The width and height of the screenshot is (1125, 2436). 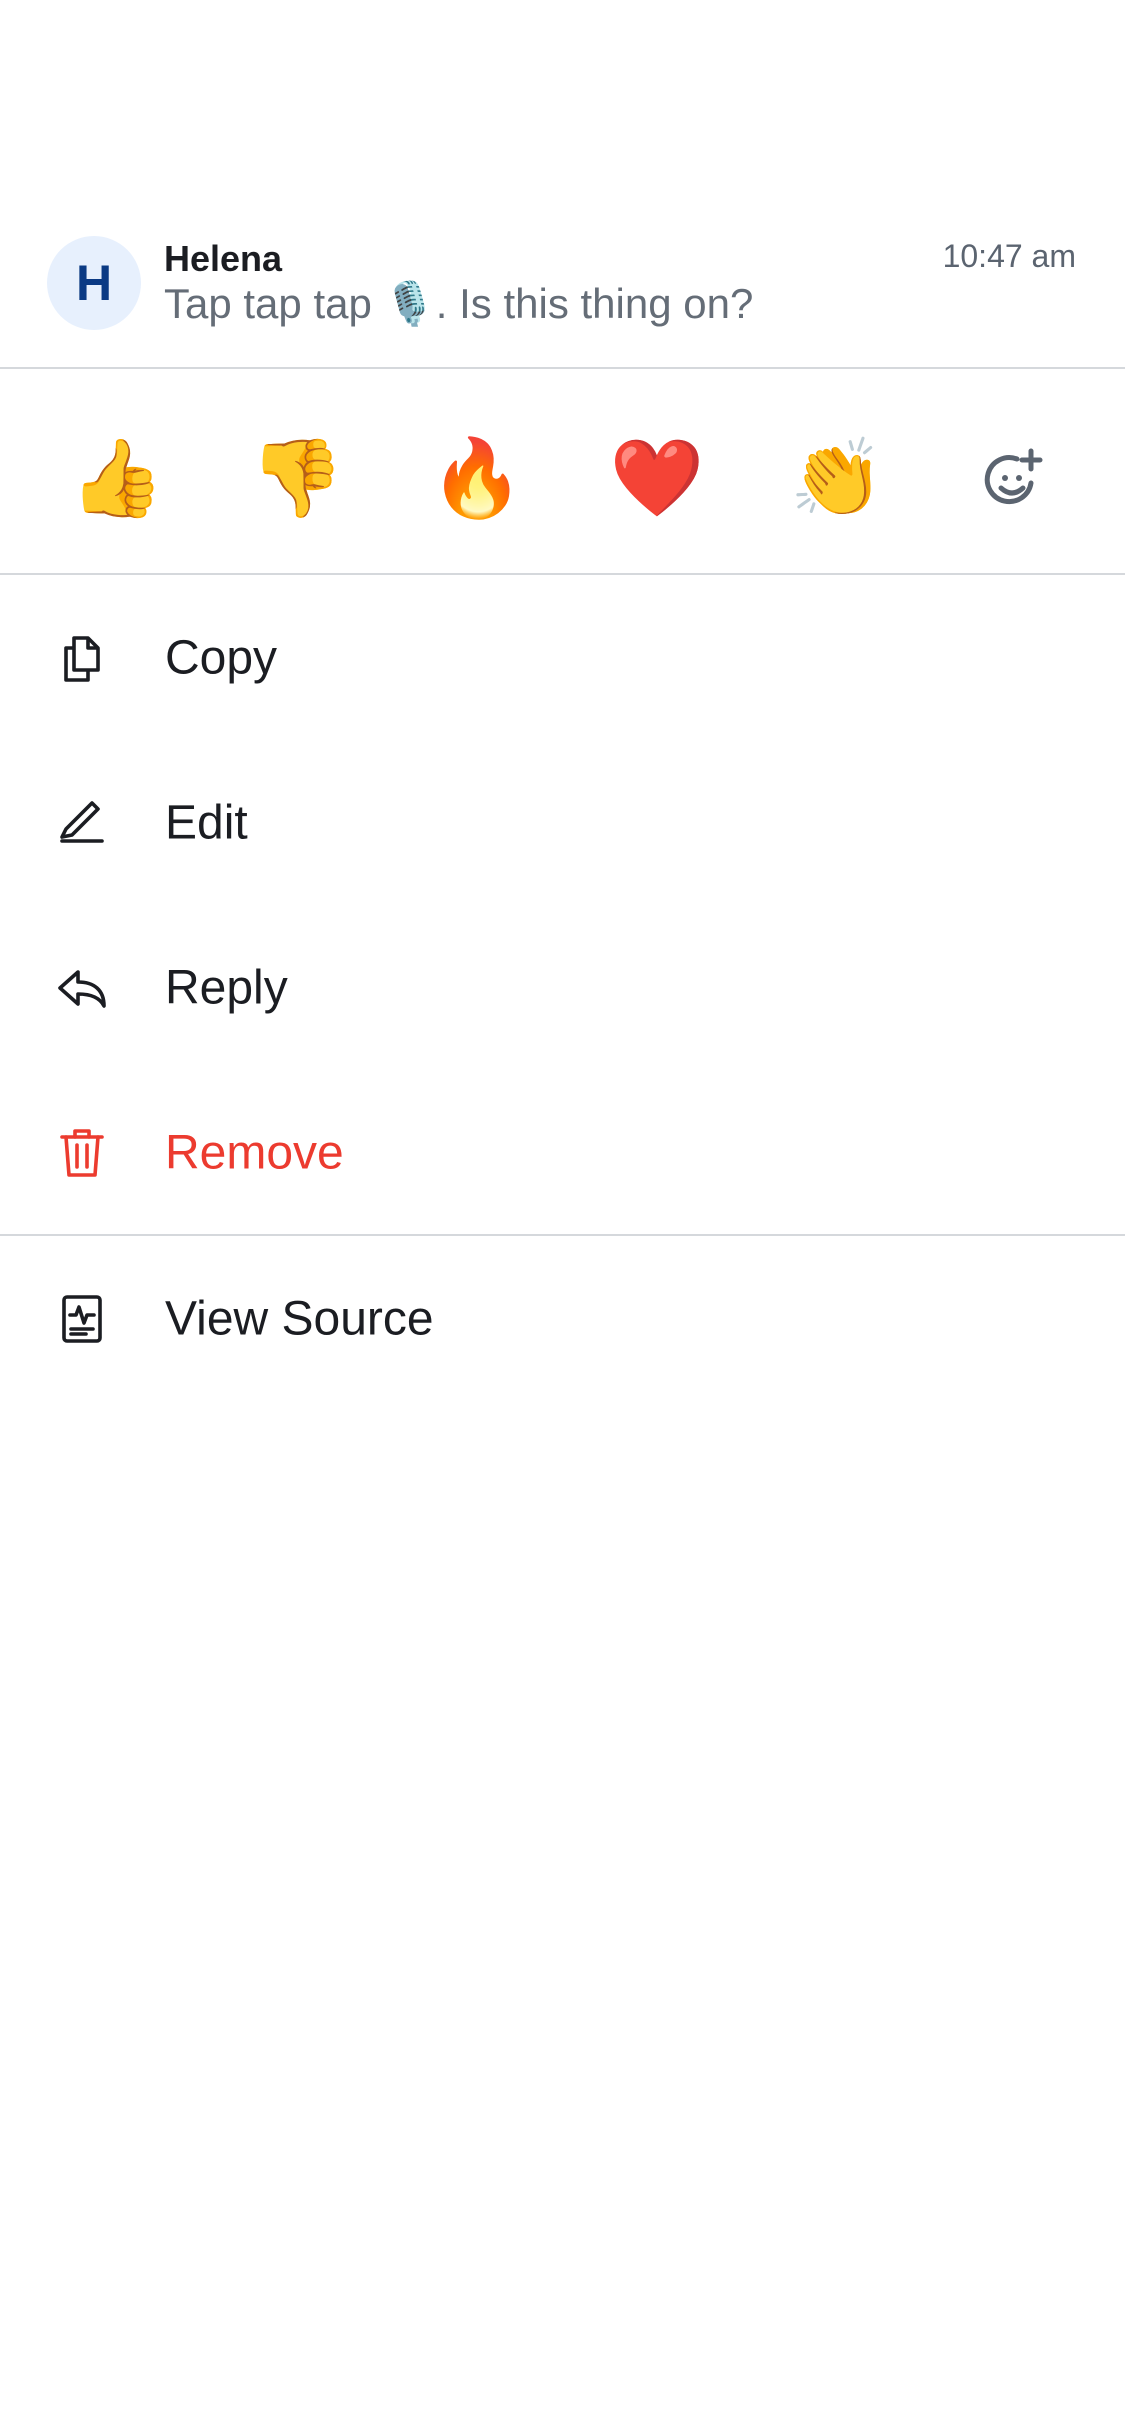 What do you see at coordinates (206, 822) in the screenshot?
I see `edit-label: Edit` at bounding box center [206, 822].